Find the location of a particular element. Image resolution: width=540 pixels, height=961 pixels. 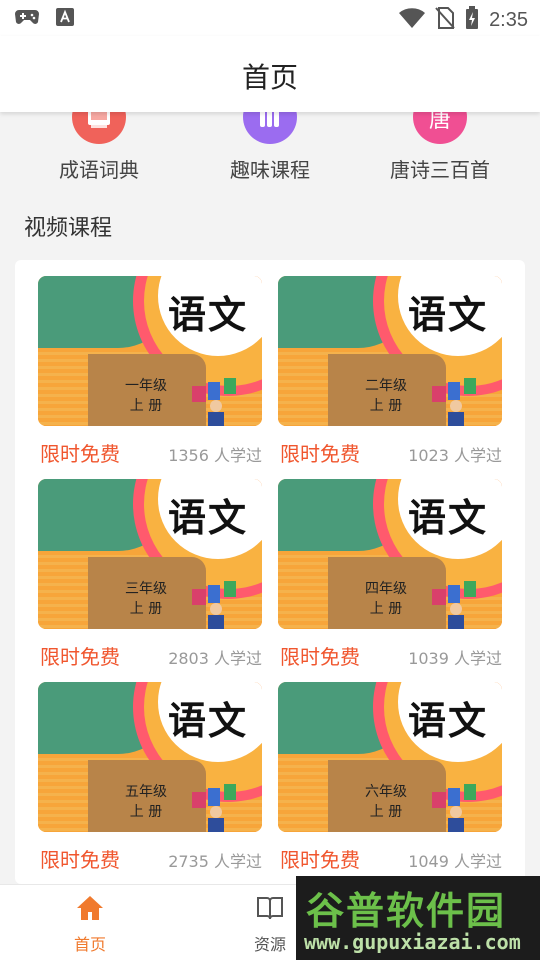

grade-label: 五年级 is located at coordinates (146, 792).